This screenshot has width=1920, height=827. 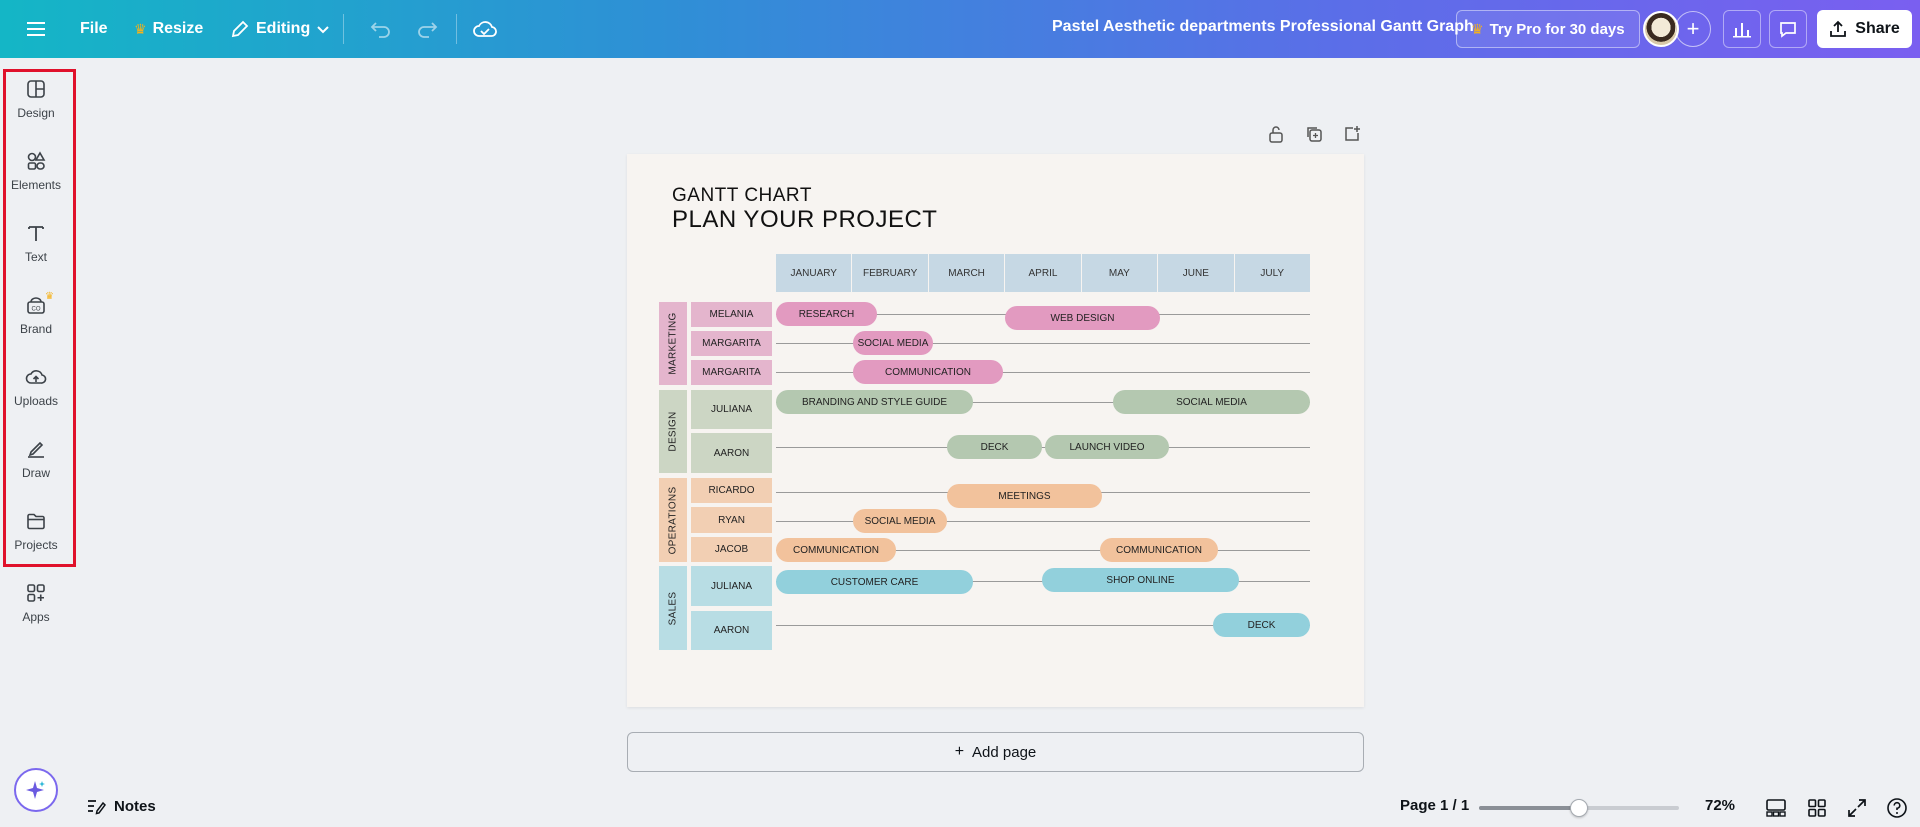 I want to click on chevron-down-icon, so click(x=323, y=30).